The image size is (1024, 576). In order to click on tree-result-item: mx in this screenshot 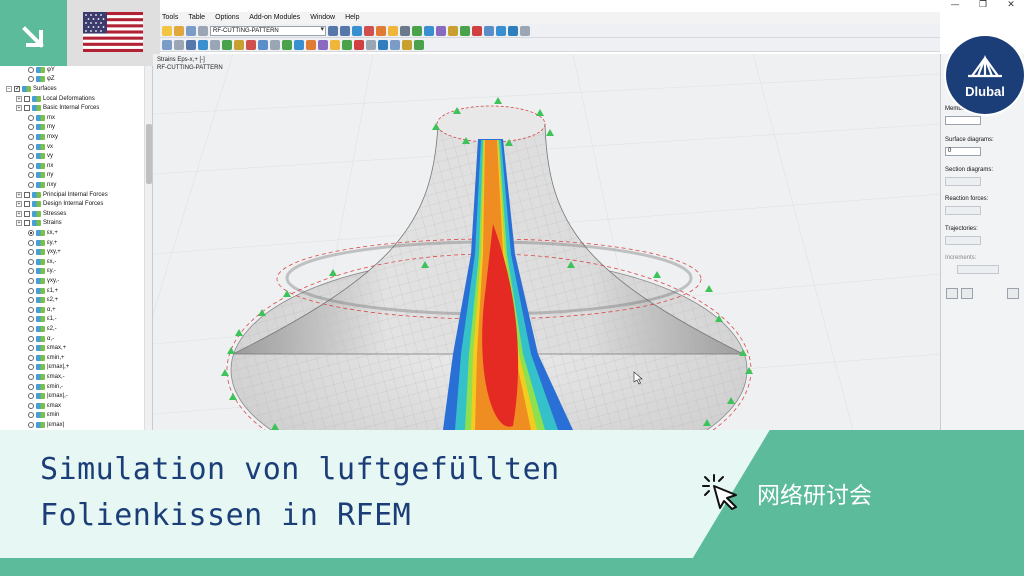, I will do `click(41, 118)`.